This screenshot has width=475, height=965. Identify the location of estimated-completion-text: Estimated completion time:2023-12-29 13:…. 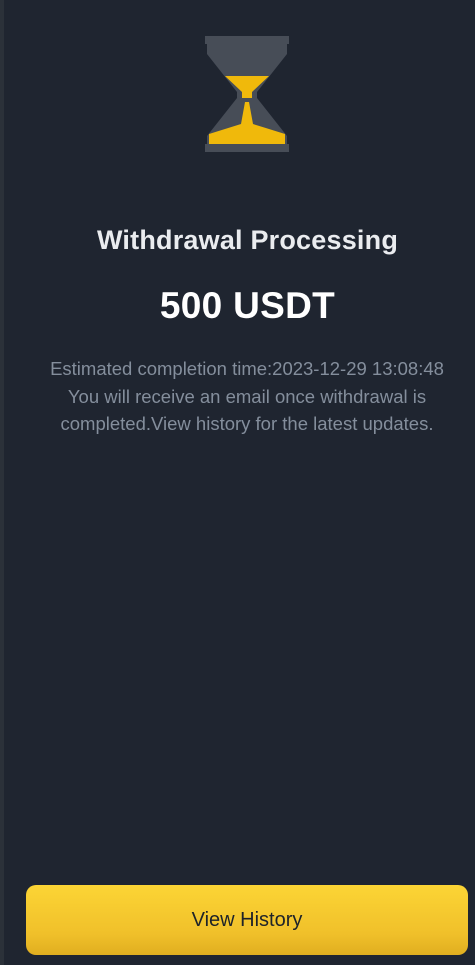
(247, 368).